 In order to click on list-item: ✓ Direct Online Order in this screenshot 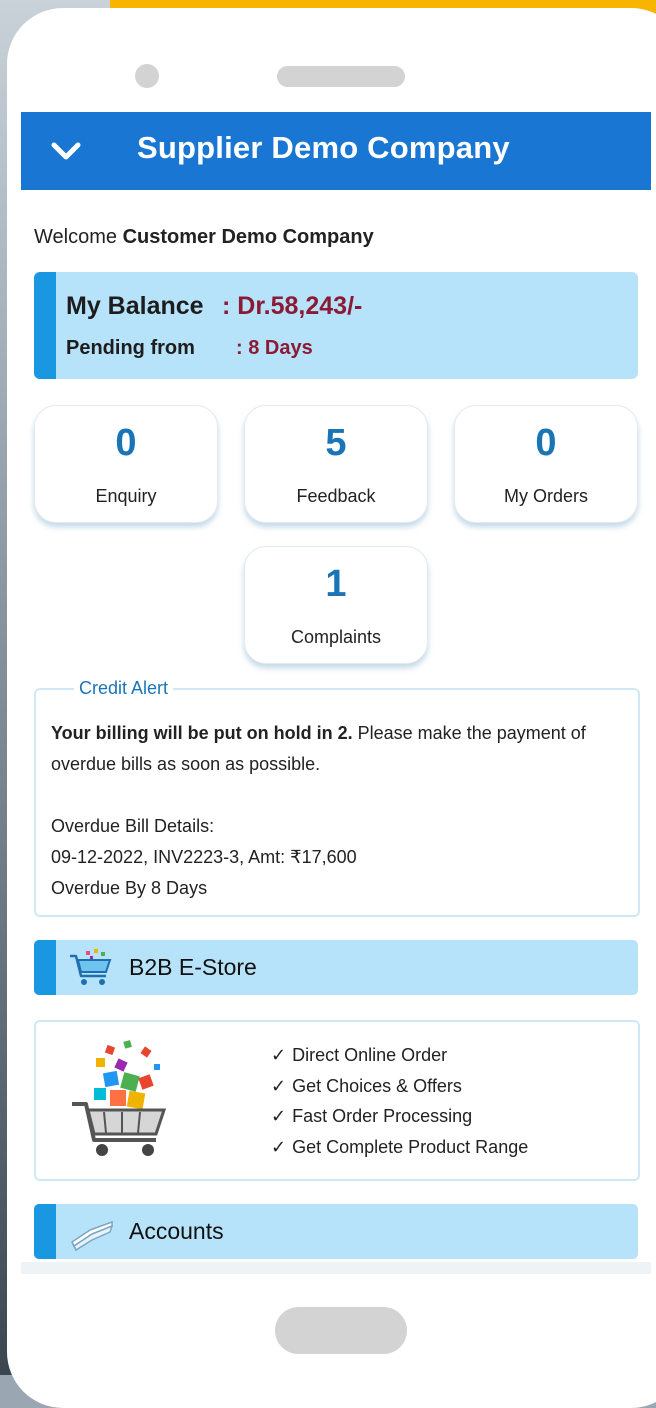, I will do `click(399, 1055)`.